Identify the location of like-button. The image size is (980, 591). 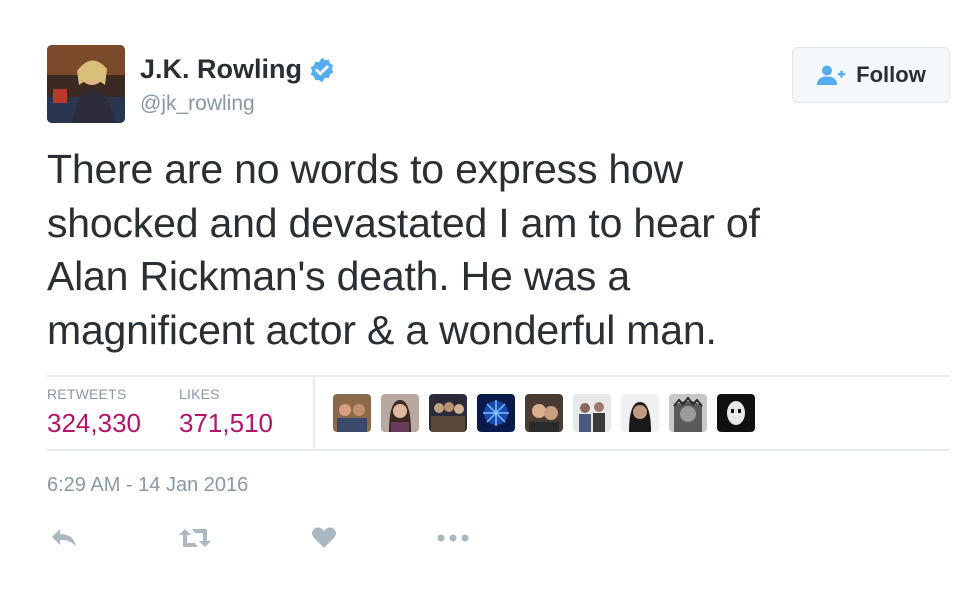
(324, 538).